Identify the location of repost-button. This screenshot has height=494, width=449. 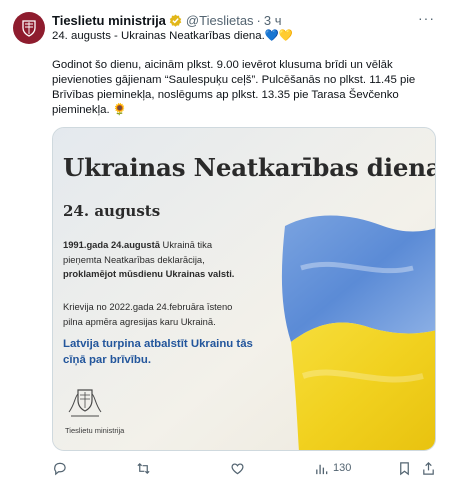
(143, 468).